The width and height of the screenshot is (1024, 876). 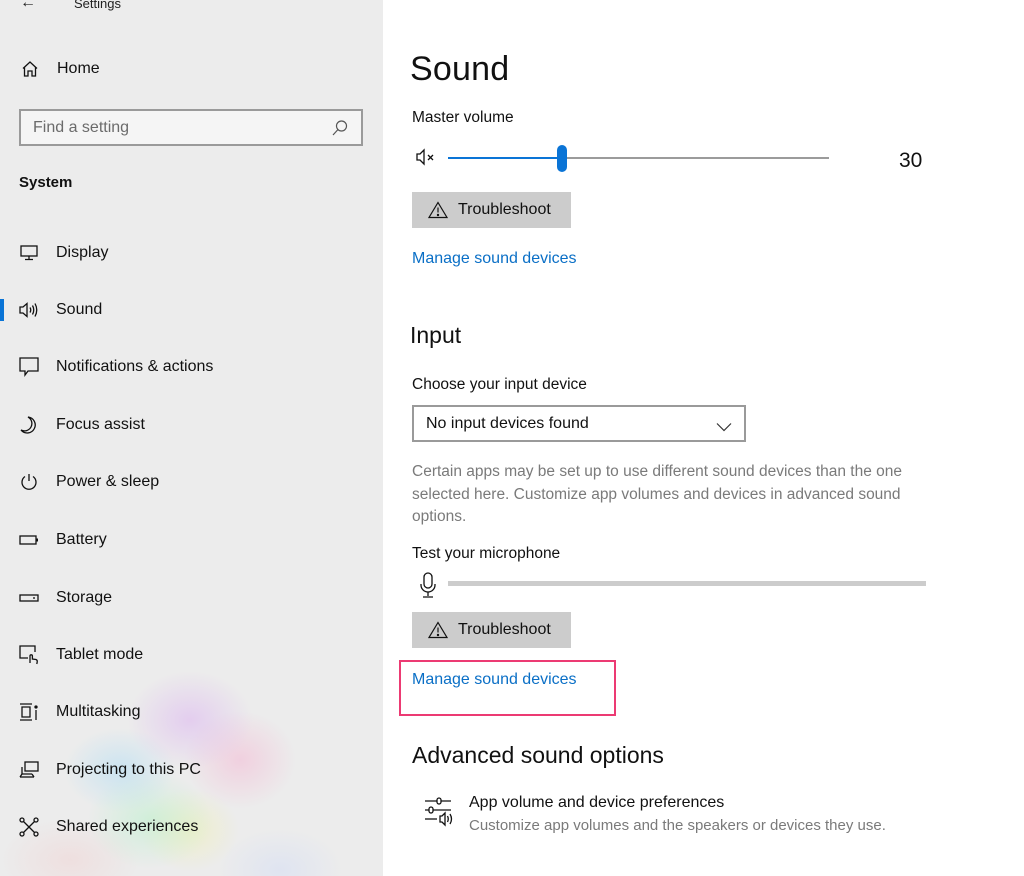 I want to click on chevron-down-icon, so click(x=724, y=425).